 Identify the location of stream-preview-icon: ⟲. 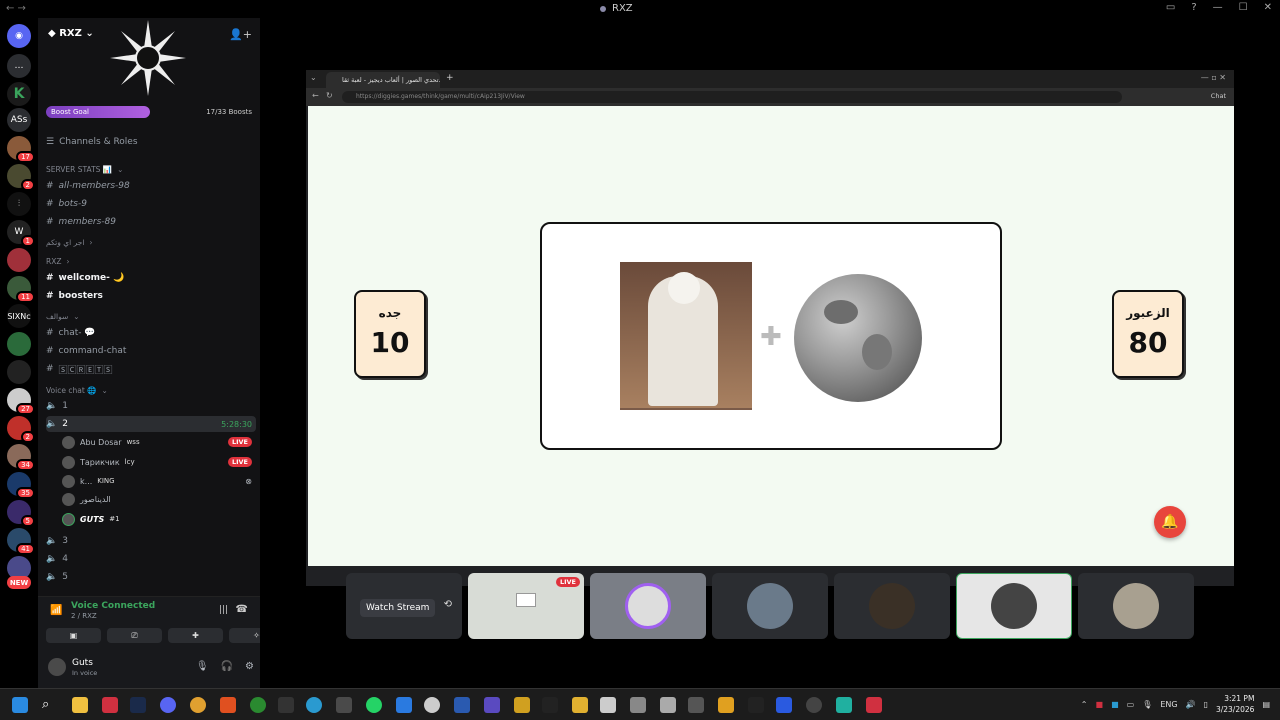
(448, 604).